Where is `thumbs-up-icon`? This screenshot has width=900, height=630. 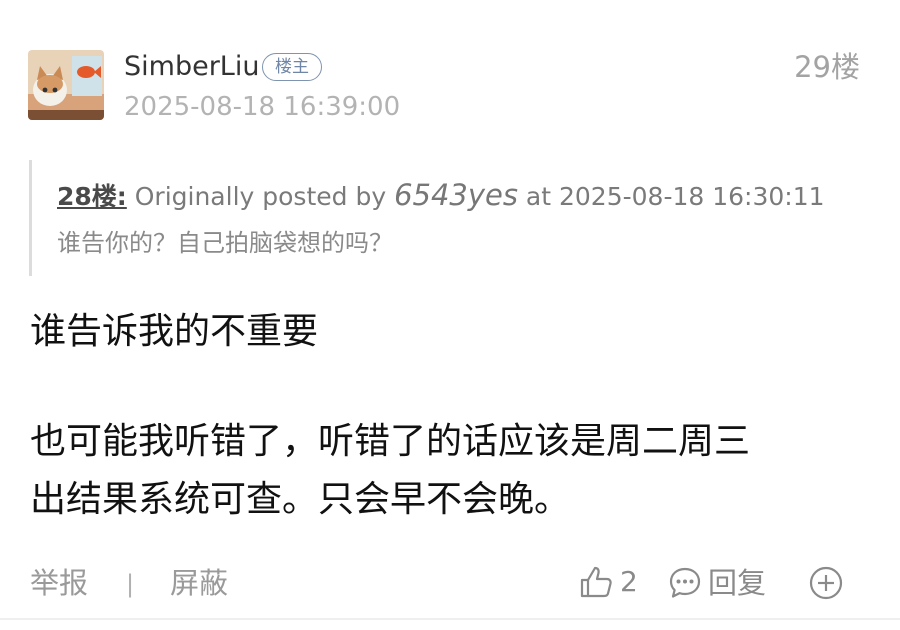 thumbs-up-icon is located at coordinates (597, 584).